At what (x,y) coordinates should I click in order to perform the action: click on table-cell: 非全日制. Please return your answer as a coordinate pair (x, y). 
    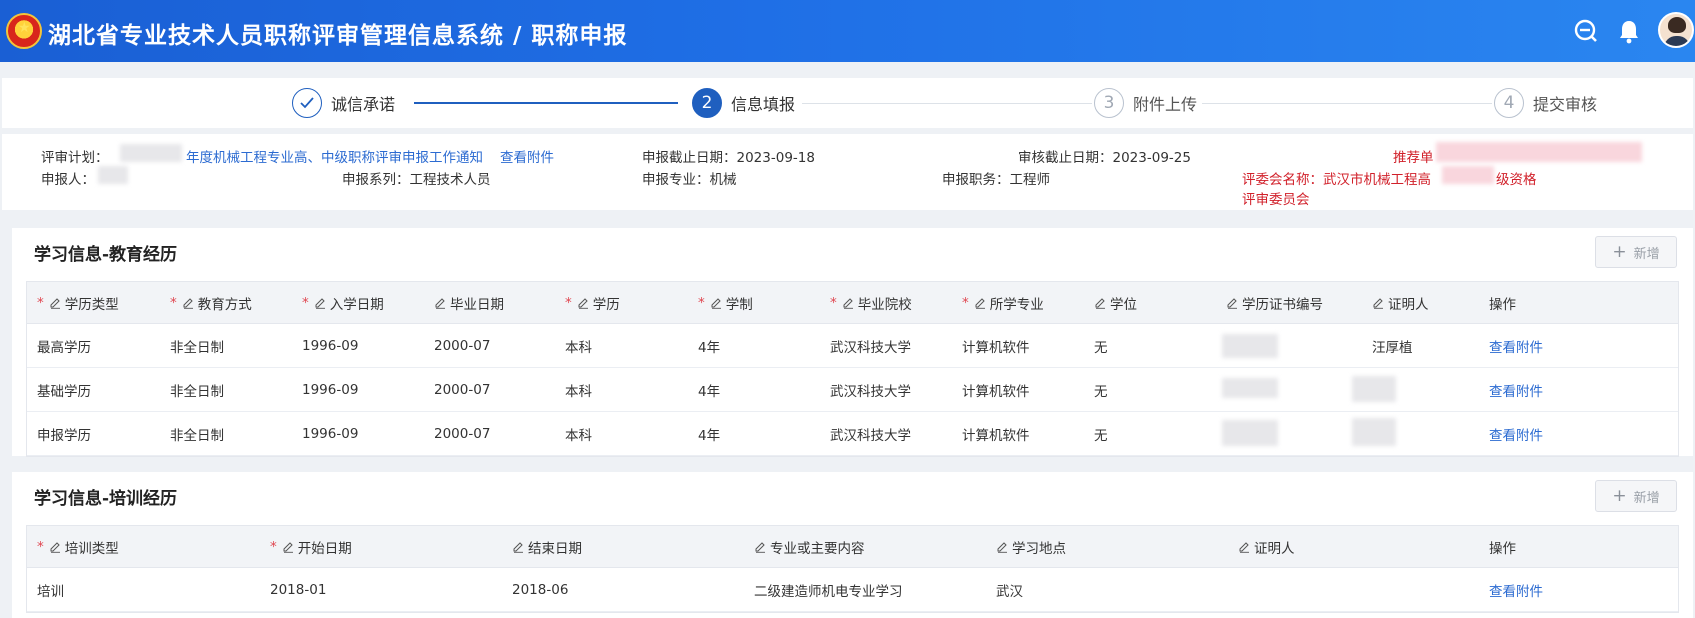
    Looking at the image, I should click on (197, 391).